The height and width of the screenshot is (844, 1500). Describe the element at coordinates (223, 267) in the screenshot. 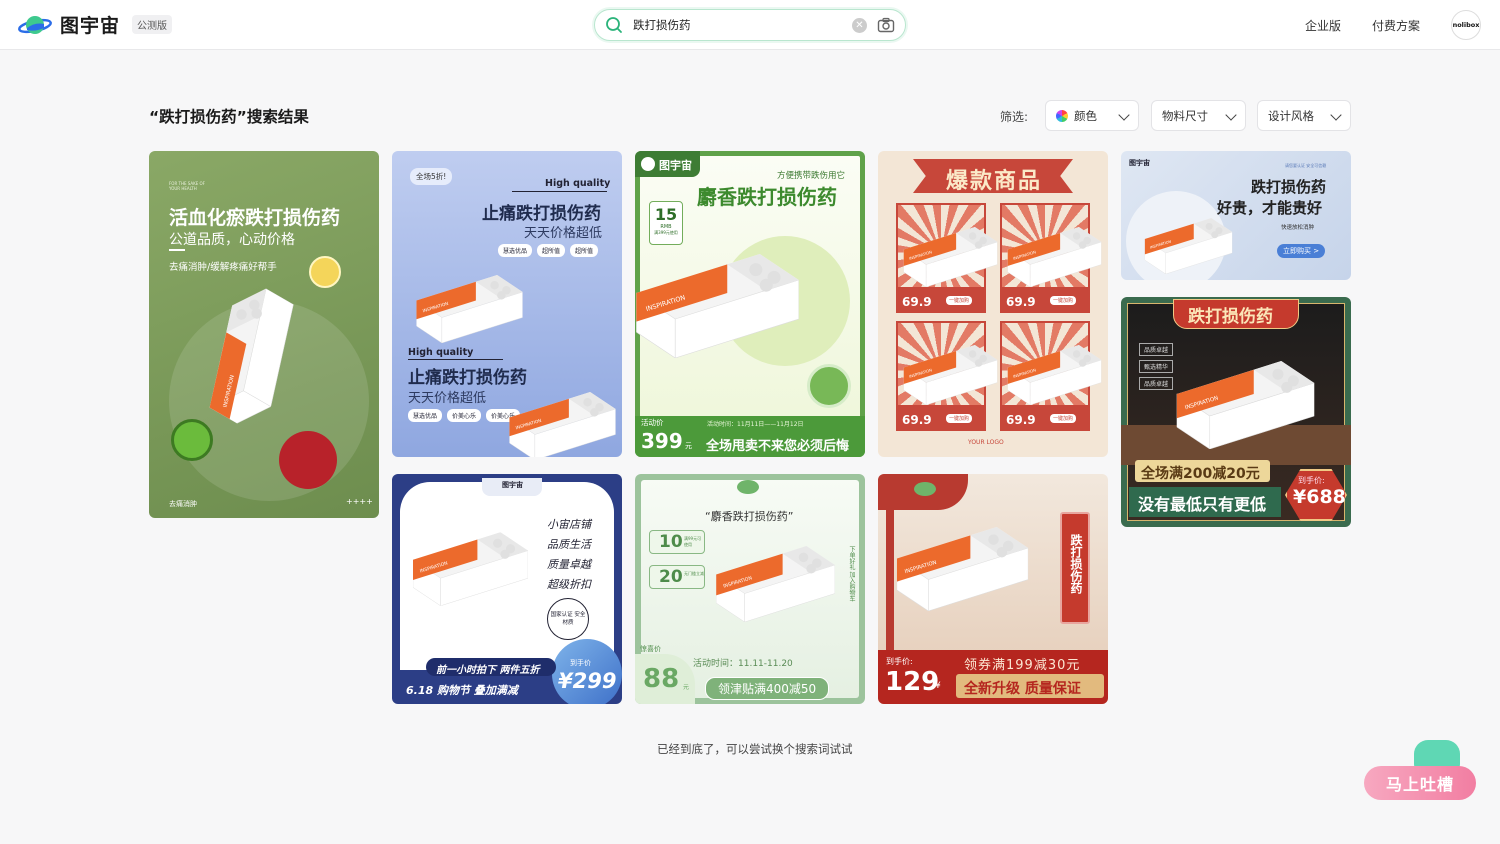

I see `card-desc: 去痛消肿/缓解疼痛好帮手` at that location.